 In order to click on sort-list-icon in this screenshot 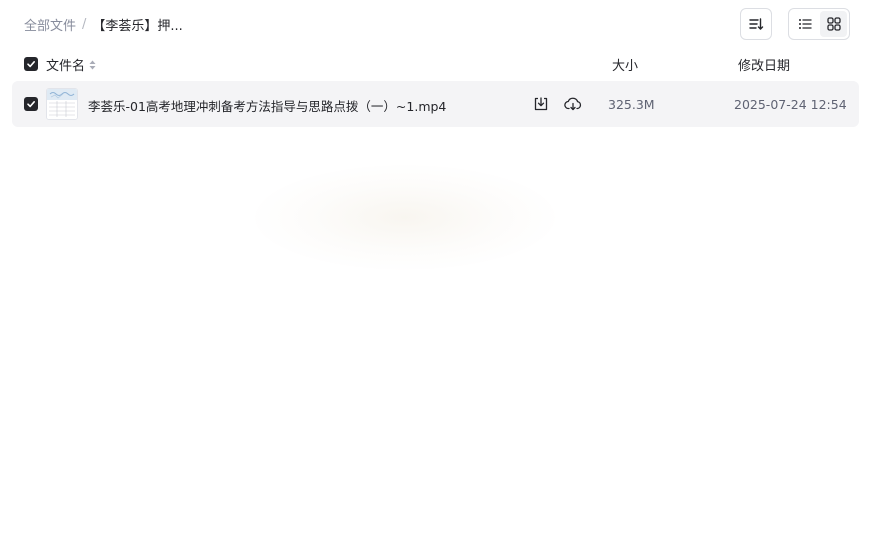, I will do `click(756, 24)`.